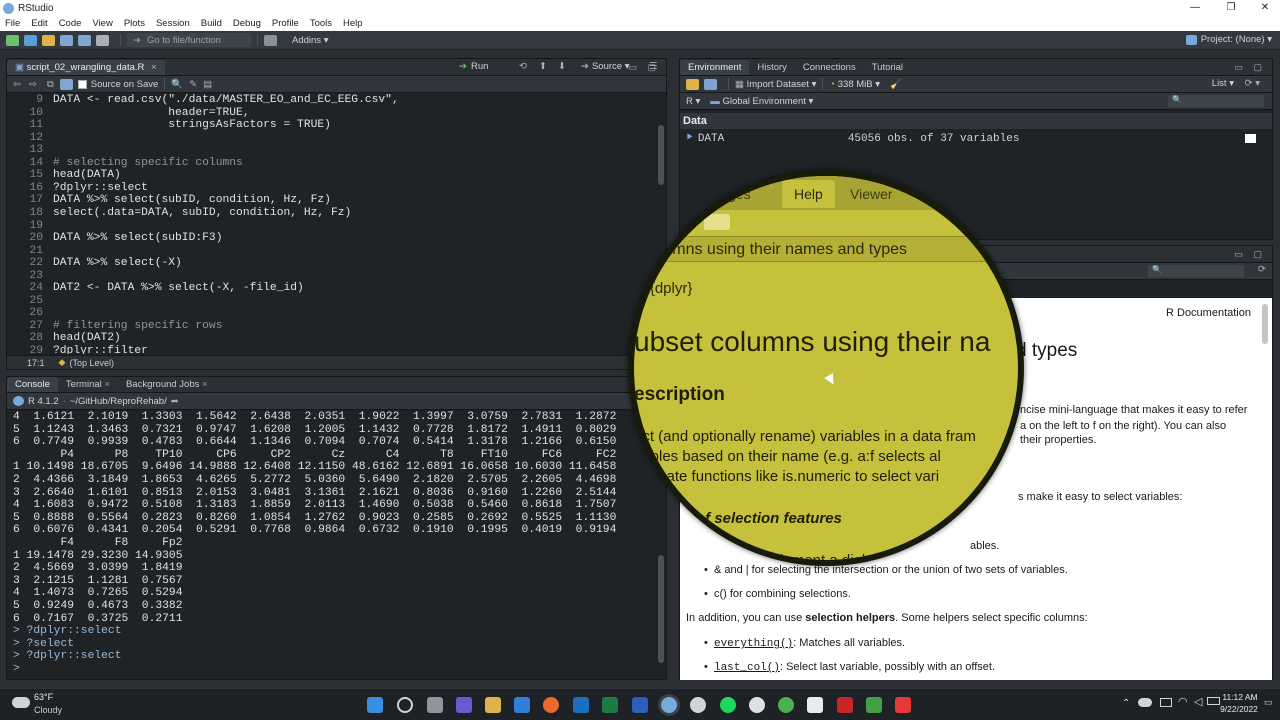  What do you see at coordinates (285, 23) in the screenshot?
I see `menu-profile: Profile` at bounding box center [285, 23].